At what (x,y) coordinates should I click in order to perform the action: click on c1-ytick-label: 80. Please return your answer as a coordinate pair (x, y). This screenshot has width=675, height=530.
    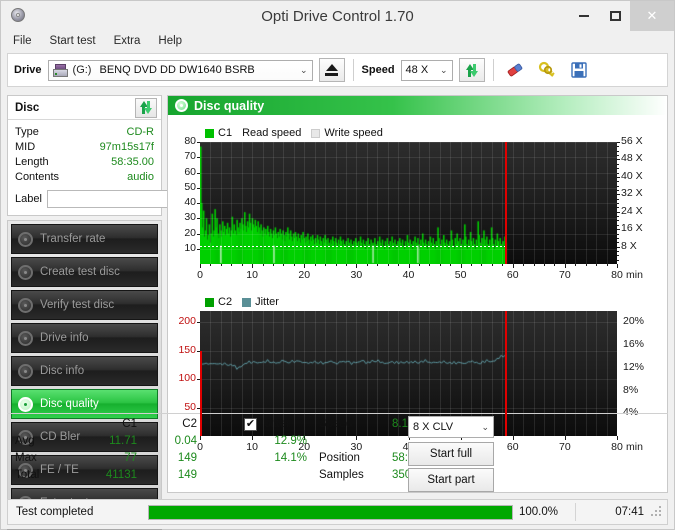
    Looking at the image, I should click on (190, 141).